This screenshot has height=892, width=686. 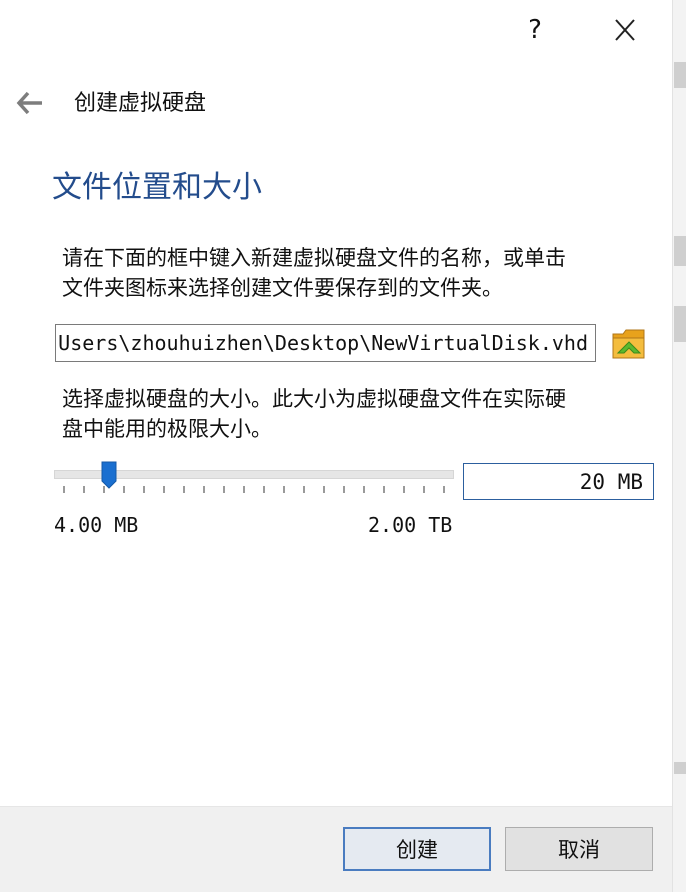 What do you see at coordinates (140, 103) in the screenshot?
I see `wizard-title: 创建虚拟硬盘` at bounding box center [140, 103].